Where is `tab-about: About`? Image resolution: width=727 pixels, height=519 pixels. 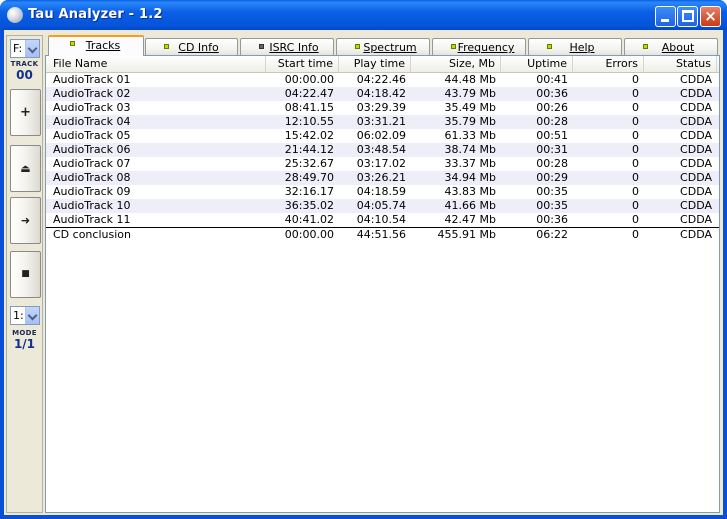 tab-about: About is located at coordinates (671, 47).